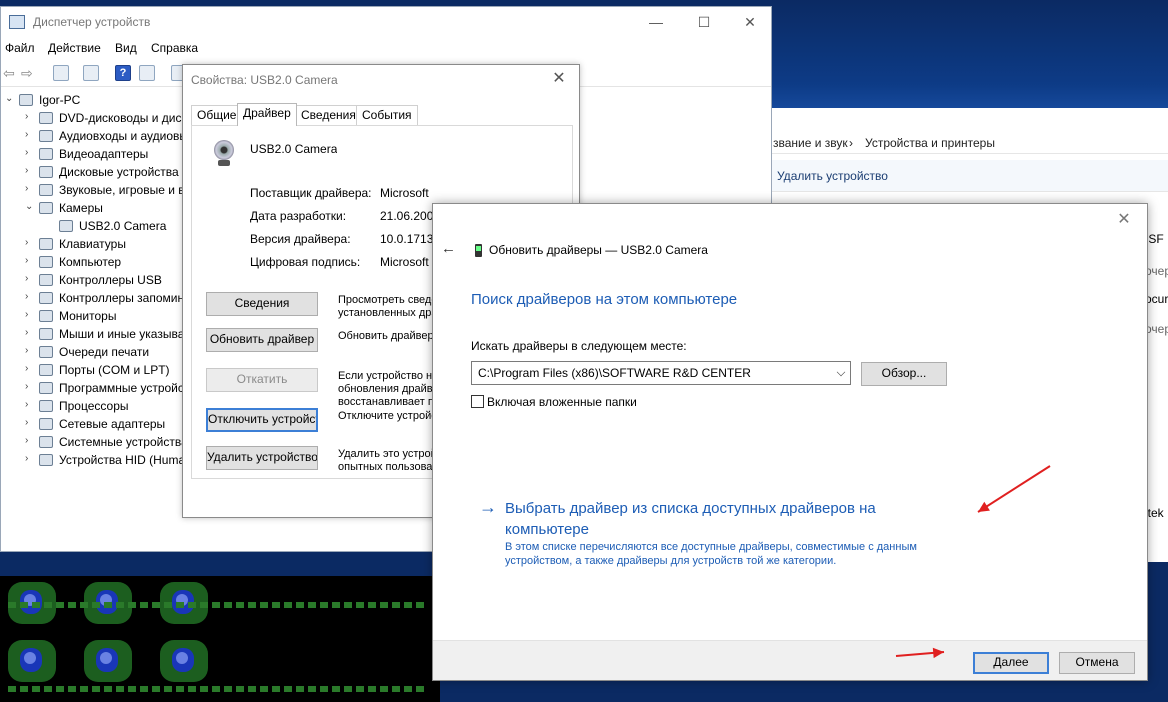 The image size is (1168, 702). Describe the element at coordinates (1011, 663) in the screenshot. I see `next-button: Далее` at that location.